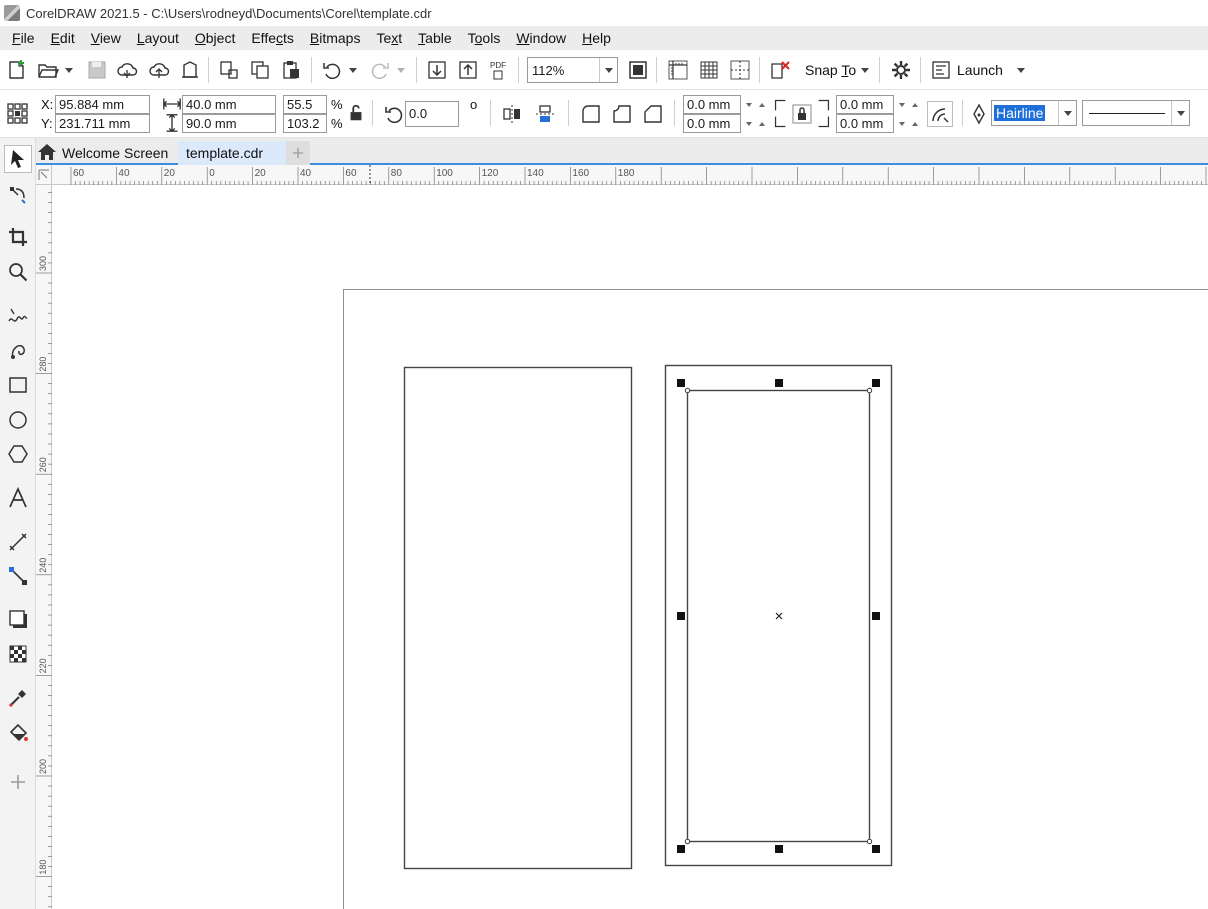  Describe the element at coordinates (48, 70) in the screenshot. I see `open-folder-icon` at that location.